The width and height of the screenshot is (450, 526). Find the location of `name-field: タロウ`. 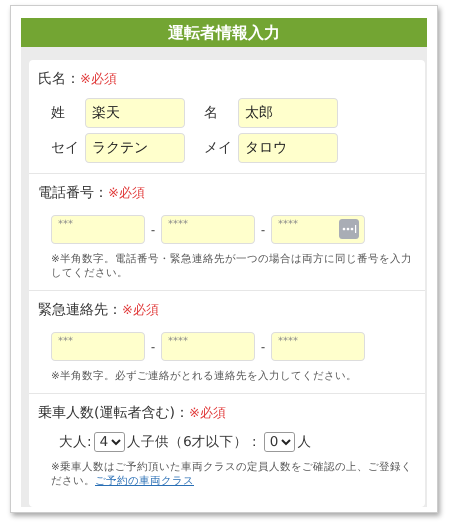

name-field: タロウ is located at coordinates (288, 148).